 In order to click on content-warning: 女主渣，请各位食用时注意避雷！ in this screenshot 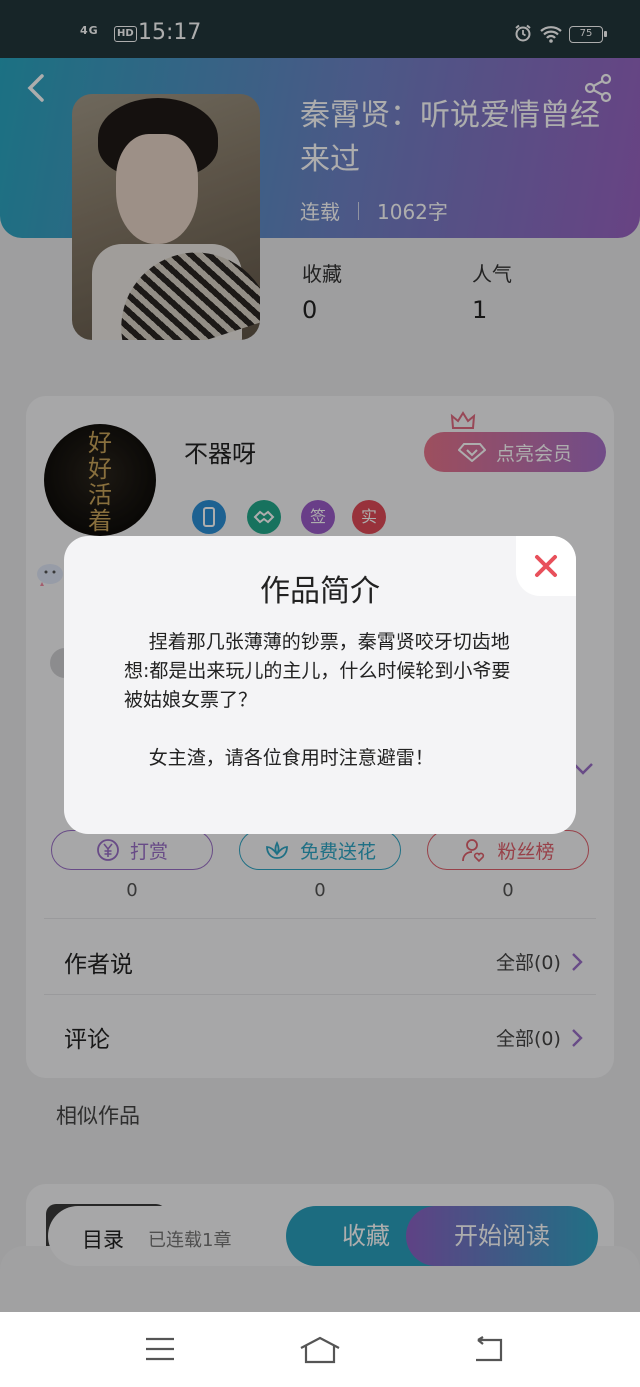, I will do `click(291, 758)`.